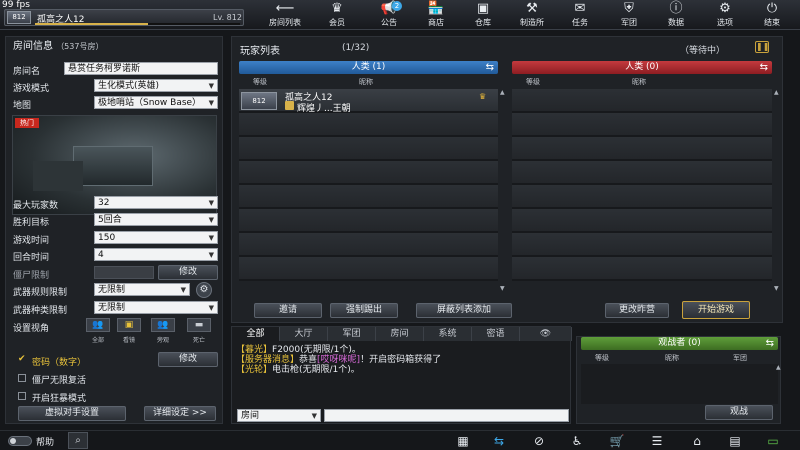 The width and height of the screenshot is (800, 450). I want to click on round-time-value: 4, so click(101, 255).